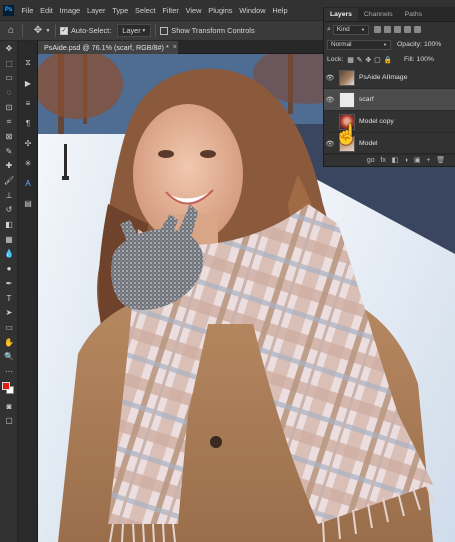 The height and width of the screenshot is (542, 455). I want to click on document-tab-title: PsAide.psd @ 76.1% (scarf, RGB/8#) *, so click(106, 47).